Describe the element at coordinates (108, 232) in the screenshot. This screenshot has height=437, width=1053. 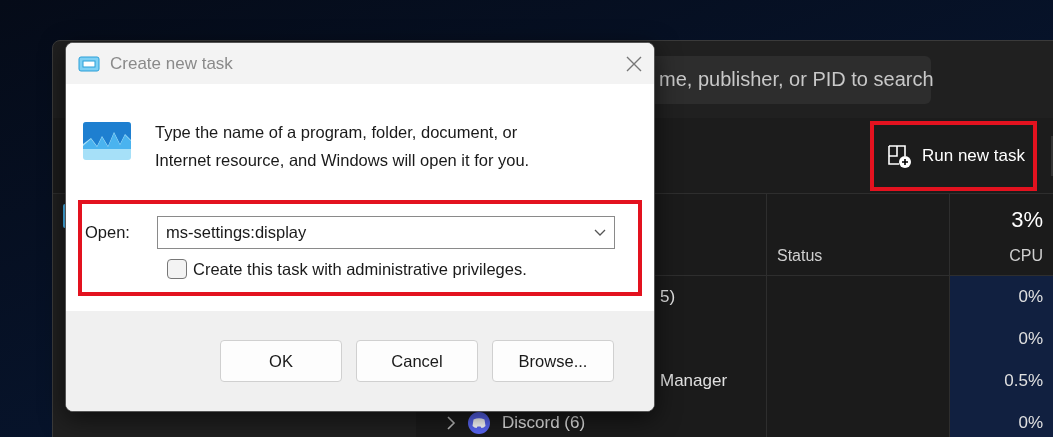
I see `open-label: Open:` at that location.